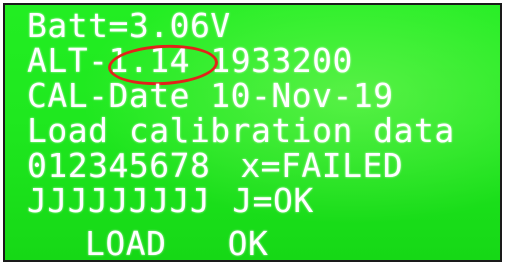 Image resolution: width=505 pixels, height=264 pixels. Describe the element at coordinates (281, 60) in the screenshot. I see `serial-number: 1933200` at that location.